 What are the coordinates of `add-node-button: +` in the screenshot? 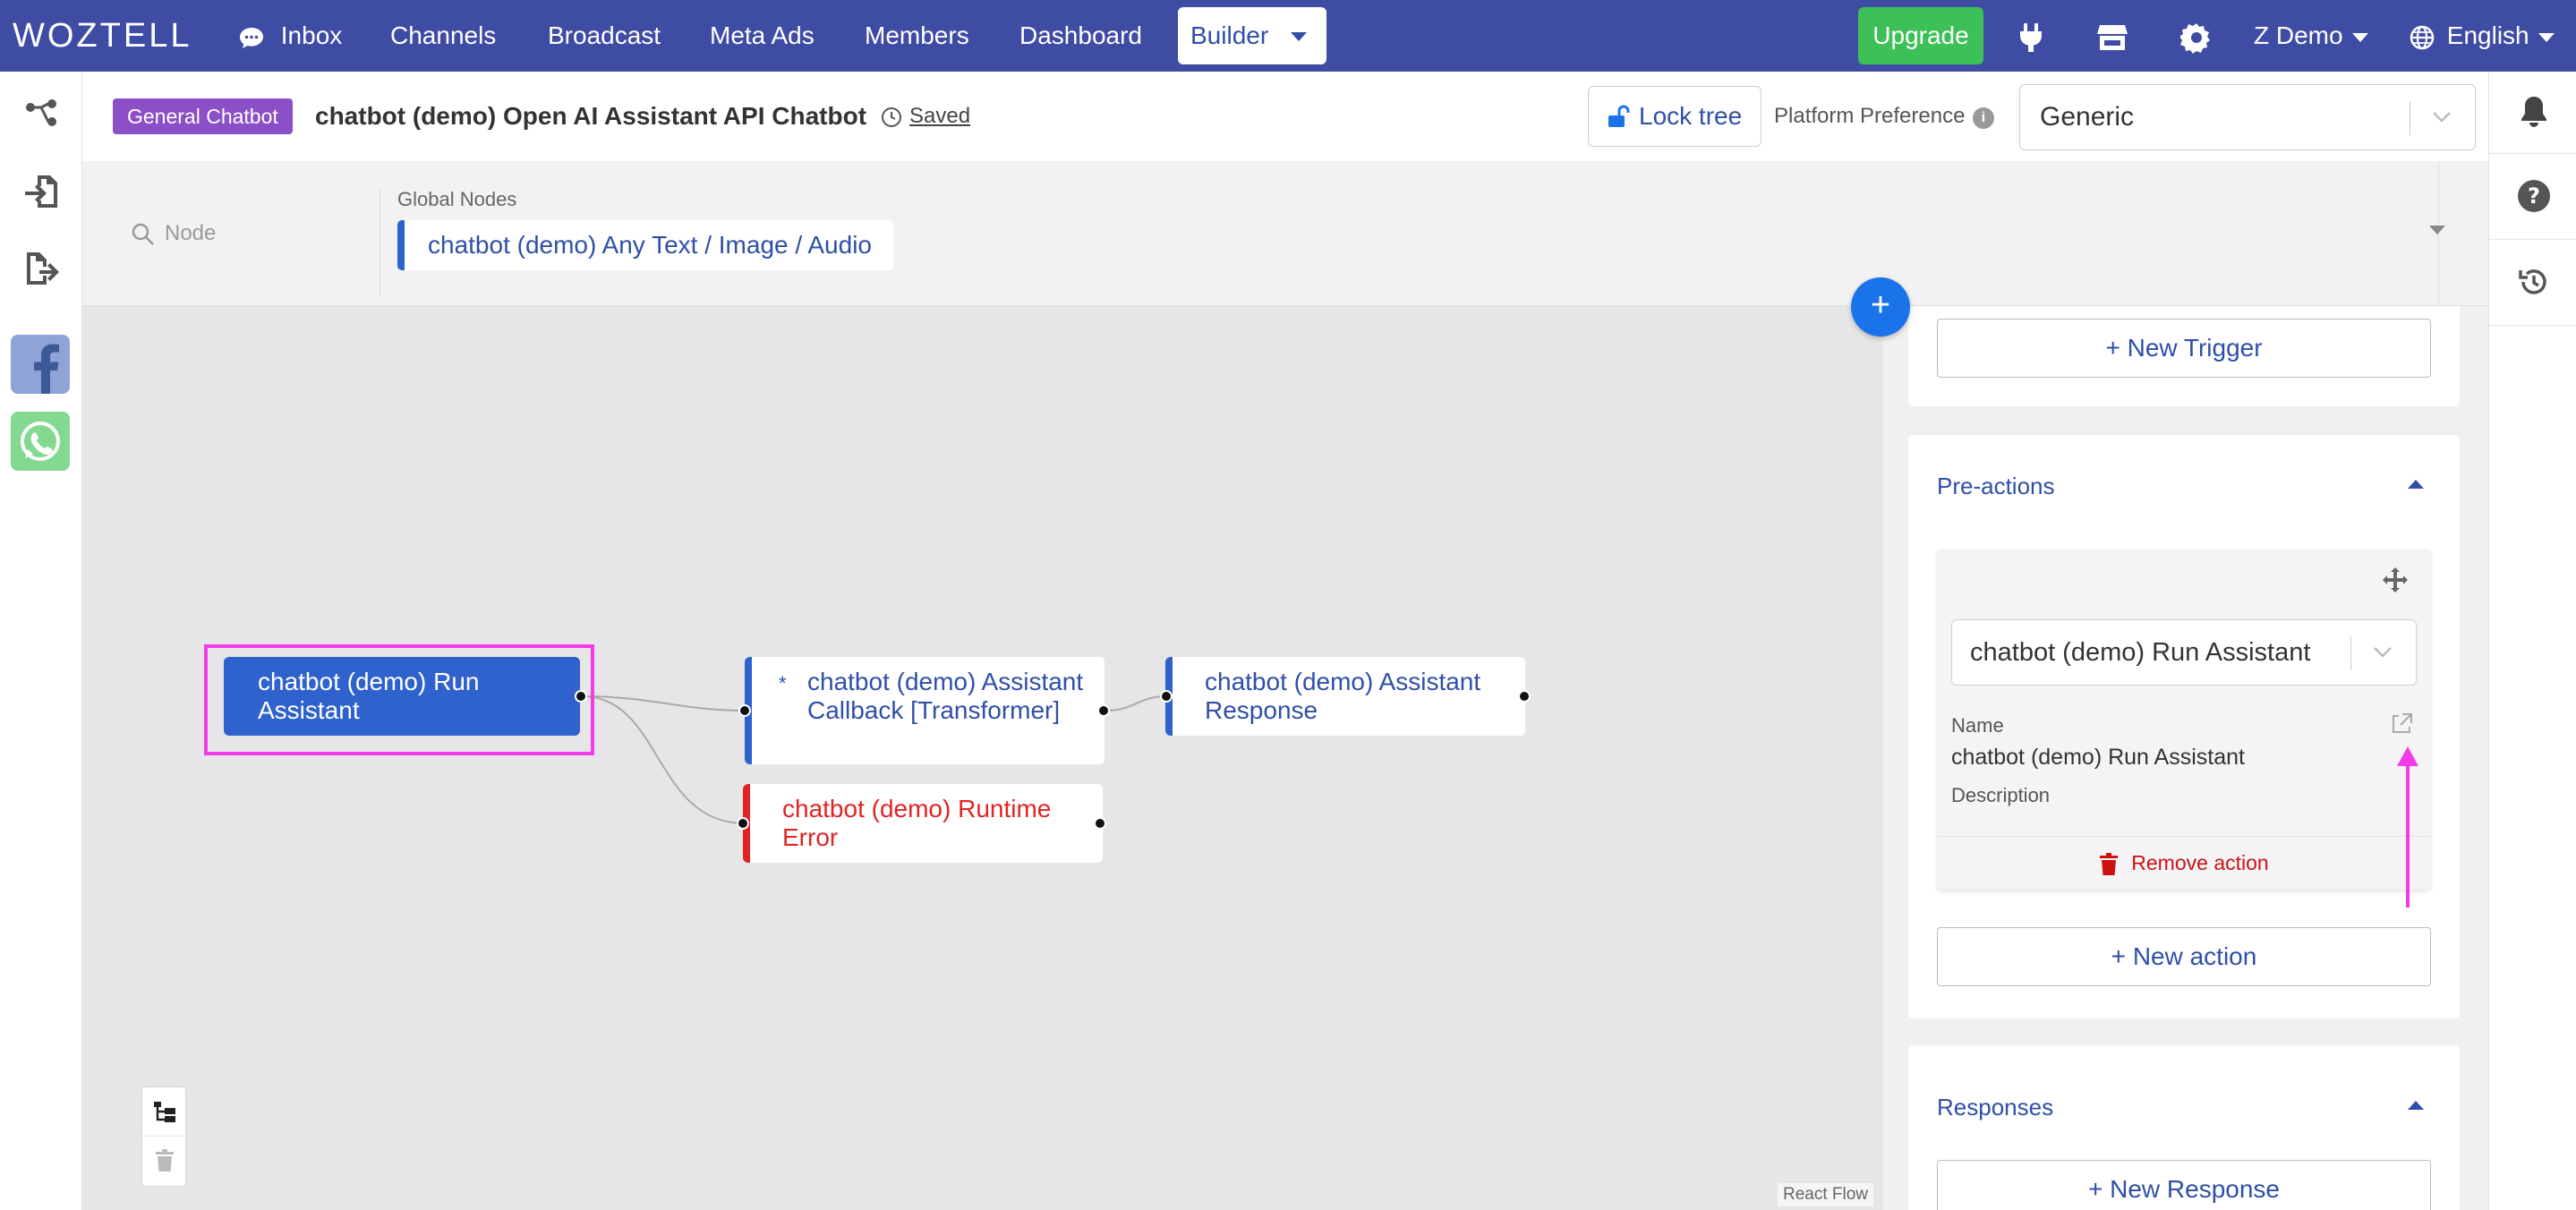 It's located at (1880, 307).